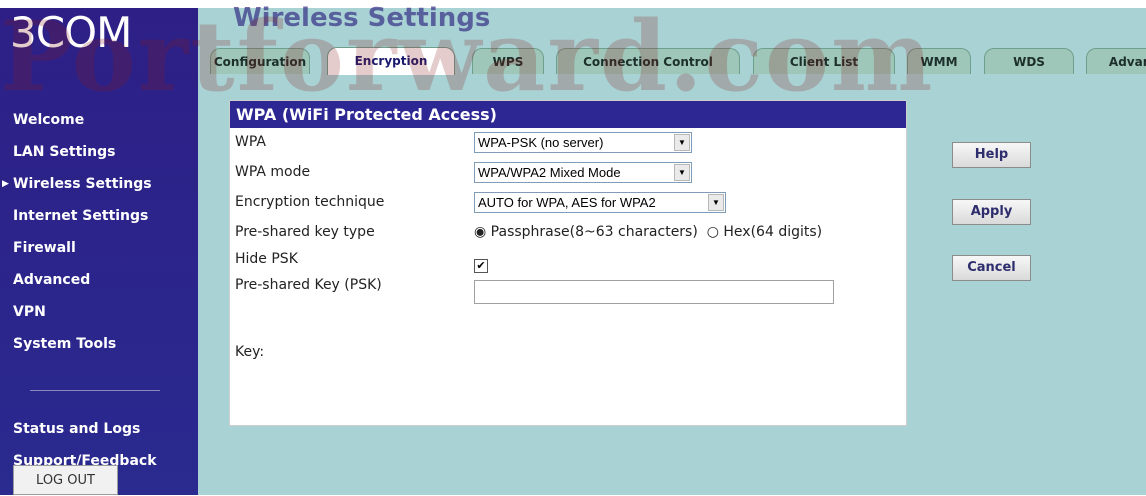 This screenshot has width=1146, height=496. I want to click on tab-configuration: Configuration, so click(260, 61).